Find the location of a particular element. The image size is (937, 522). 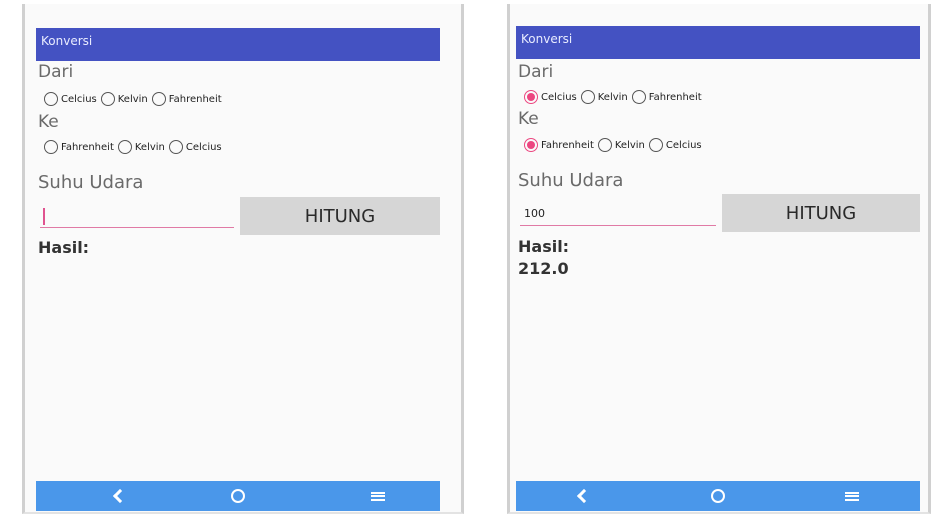

hasil-value: 212.0 is located at coordinates (543, 268).